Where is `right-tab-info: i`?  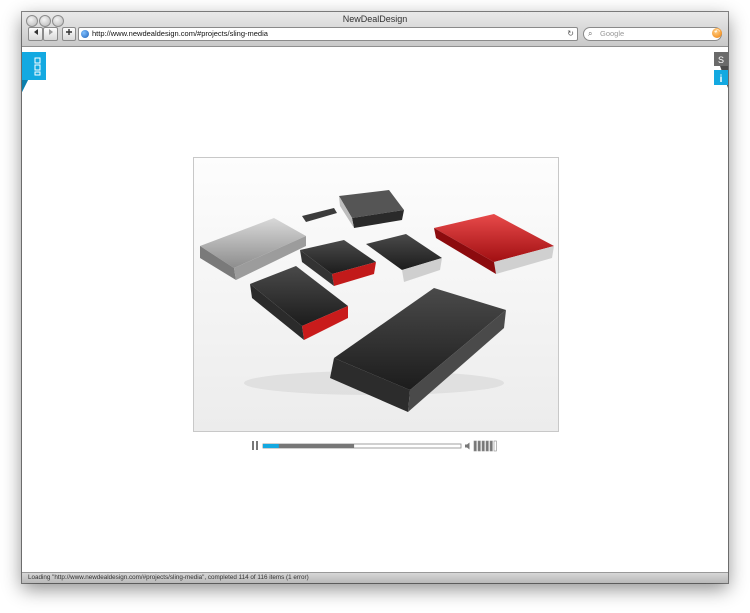
right-tab-info: i is located at coordinates (717, 85).